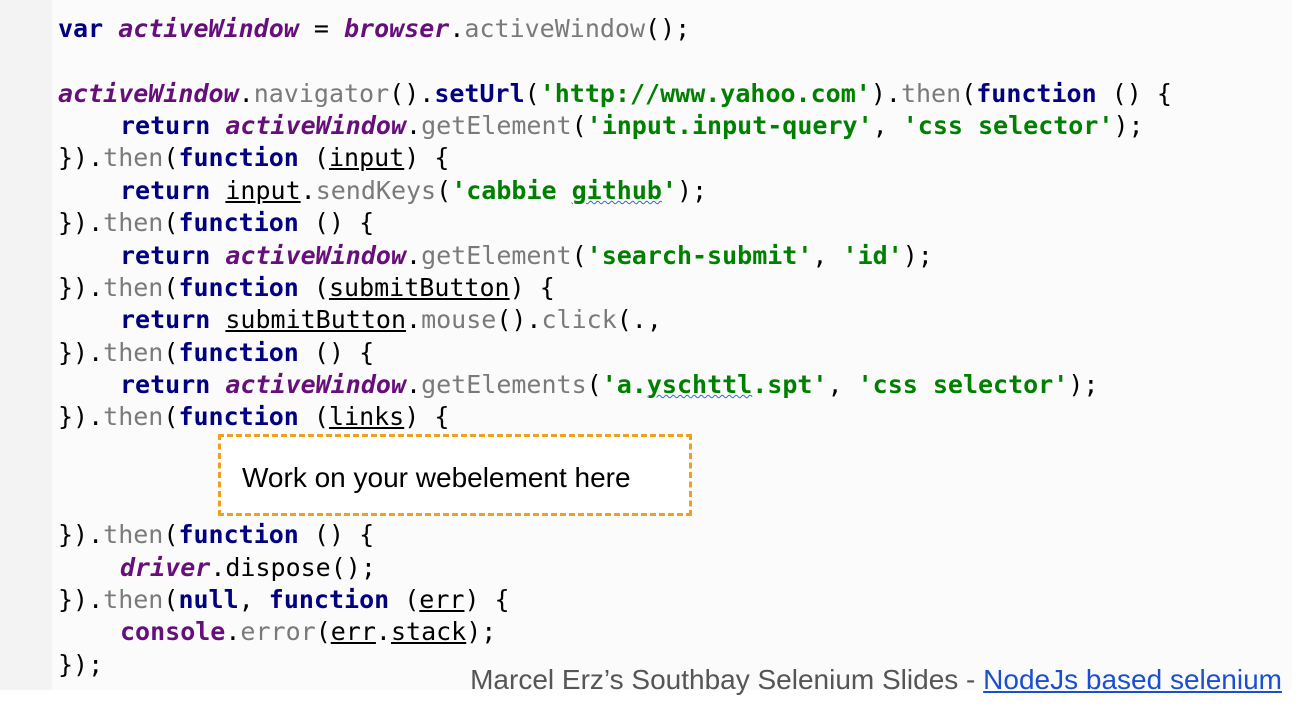  I want to click on code-line-15: }).then(null, function (err) {, so click(284, 600).